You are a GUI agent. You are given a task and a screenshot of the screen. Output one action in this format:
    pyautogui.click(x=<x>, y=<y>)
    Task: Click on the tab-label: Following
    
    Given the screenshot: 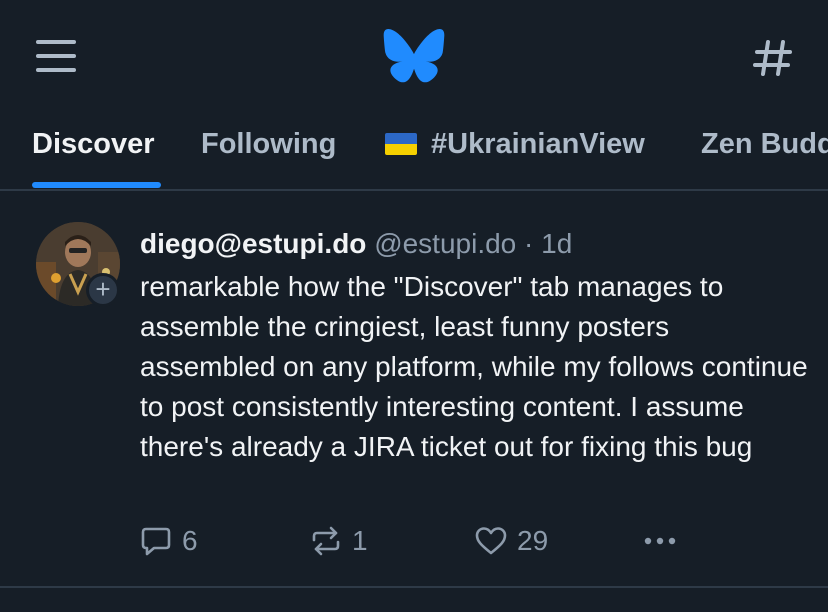 What is the action you would take?
    pyautogui.click(x=269, y=144)
    